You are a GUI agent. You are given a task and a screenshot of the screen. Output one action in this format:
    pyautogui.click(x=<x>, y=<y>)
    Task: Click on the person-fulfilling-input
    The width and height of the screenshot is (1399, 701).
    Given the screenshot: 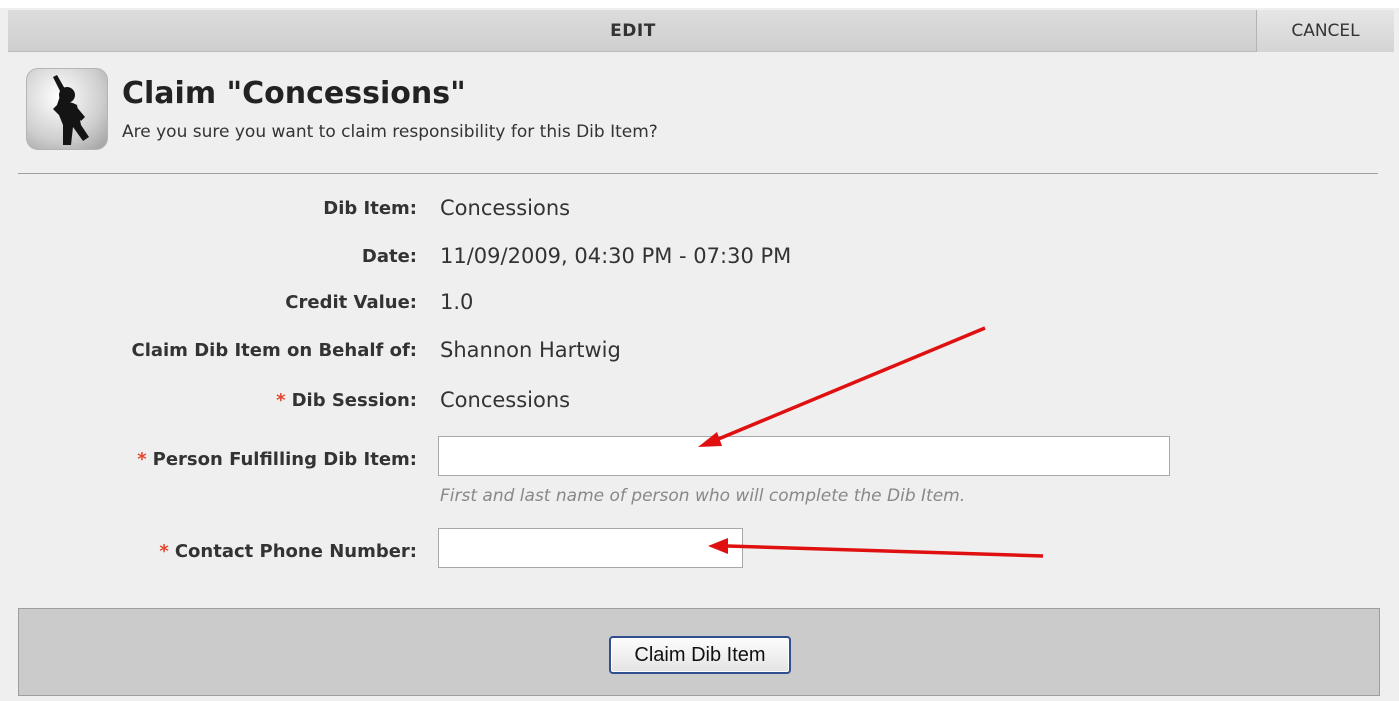 What is the action you would take?
    pyautogui.click(x=804, y=456)
    